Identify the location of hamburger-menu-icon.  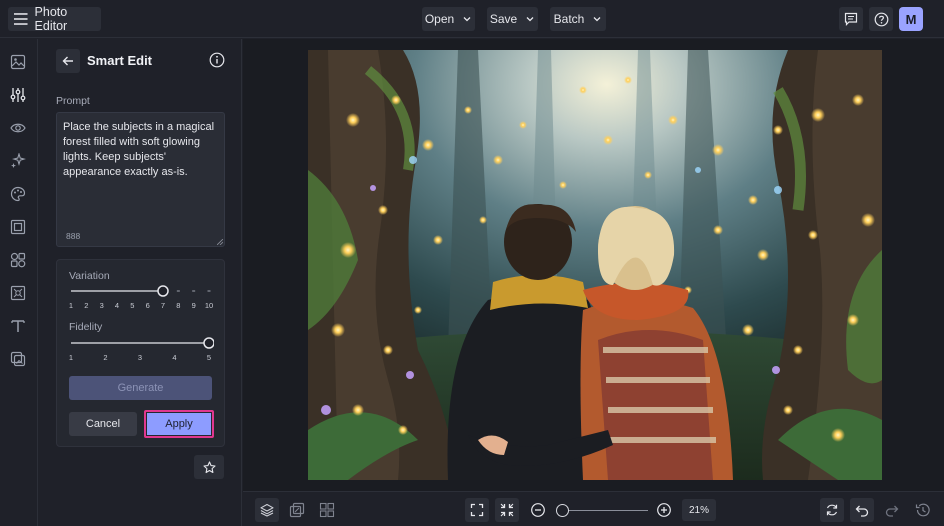
(21, 19).